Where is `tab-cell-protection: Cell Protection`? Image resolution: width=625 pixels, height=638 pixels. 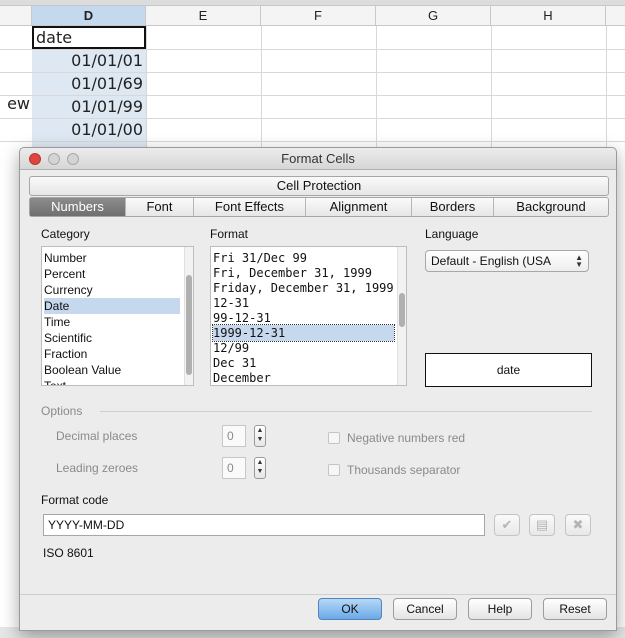
tab-cell-protection: Cell Protection is located at coordinates (319, 186).